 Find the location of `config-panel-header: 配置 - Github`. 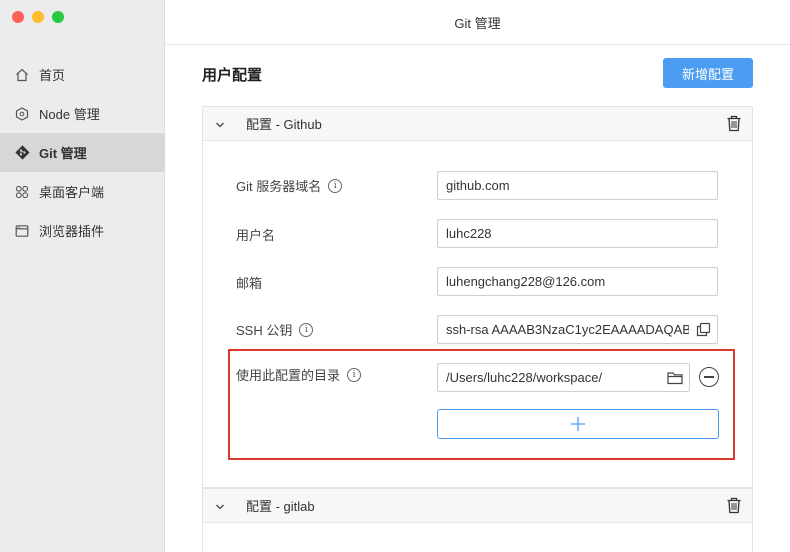

config-panel-header: 配置 - Github is located at coordinates (477, 124).